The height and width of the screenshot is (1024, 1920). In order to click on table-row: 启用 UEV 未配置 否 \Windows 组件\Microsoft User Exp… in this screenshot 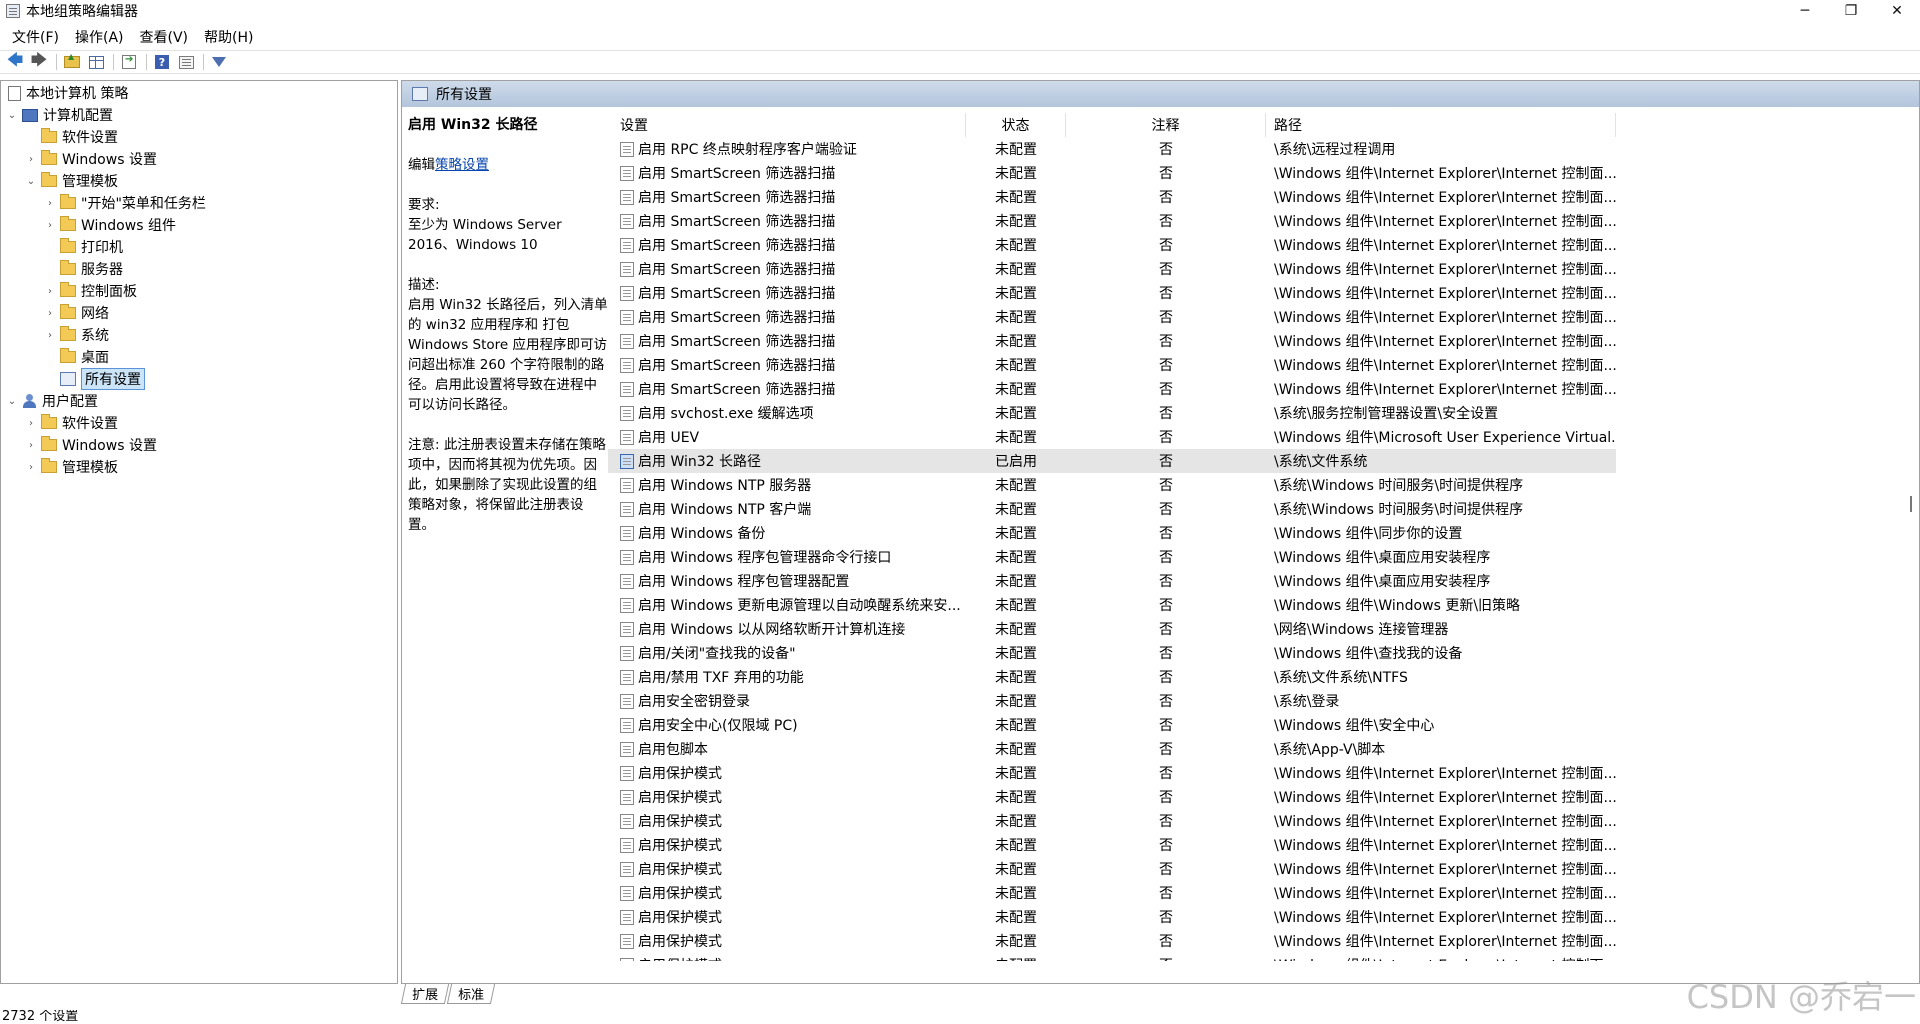, I will do `click(1264, 437)`.